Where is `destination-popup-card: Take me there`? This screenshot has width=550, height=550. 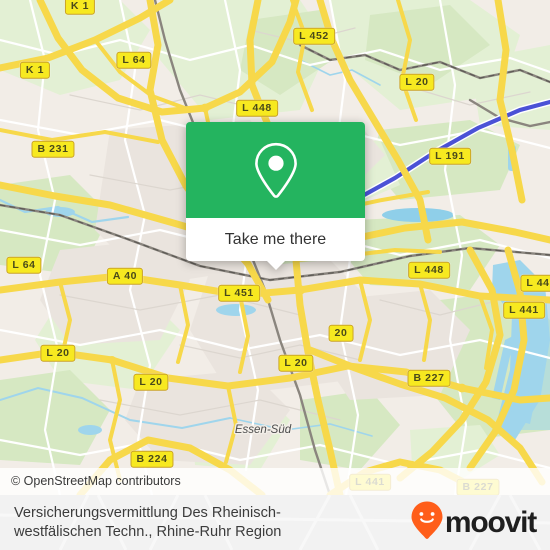 destination-popup-card: Take me there is located at coordinates (275, 196).